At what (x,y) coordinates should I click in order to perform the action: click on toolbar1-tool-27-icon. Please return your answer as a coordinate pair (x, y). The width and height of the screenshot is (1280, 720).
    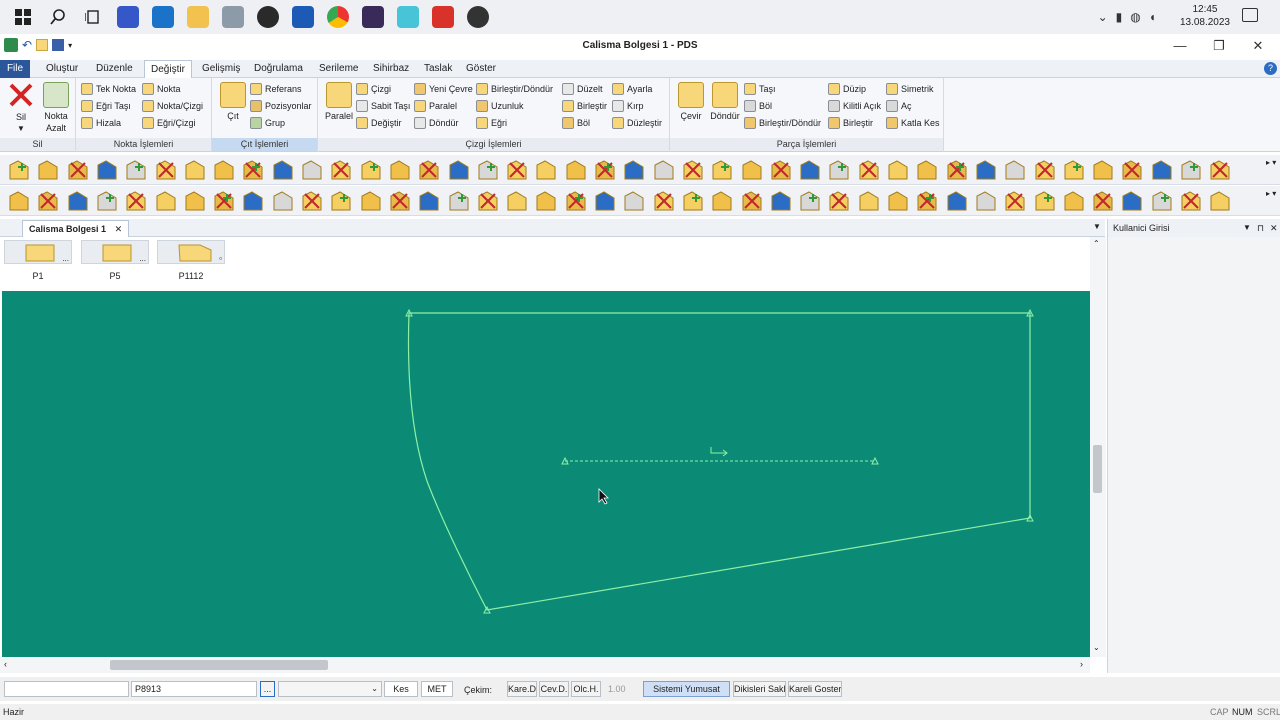
    Looking at the image, I should click on (810, 170).